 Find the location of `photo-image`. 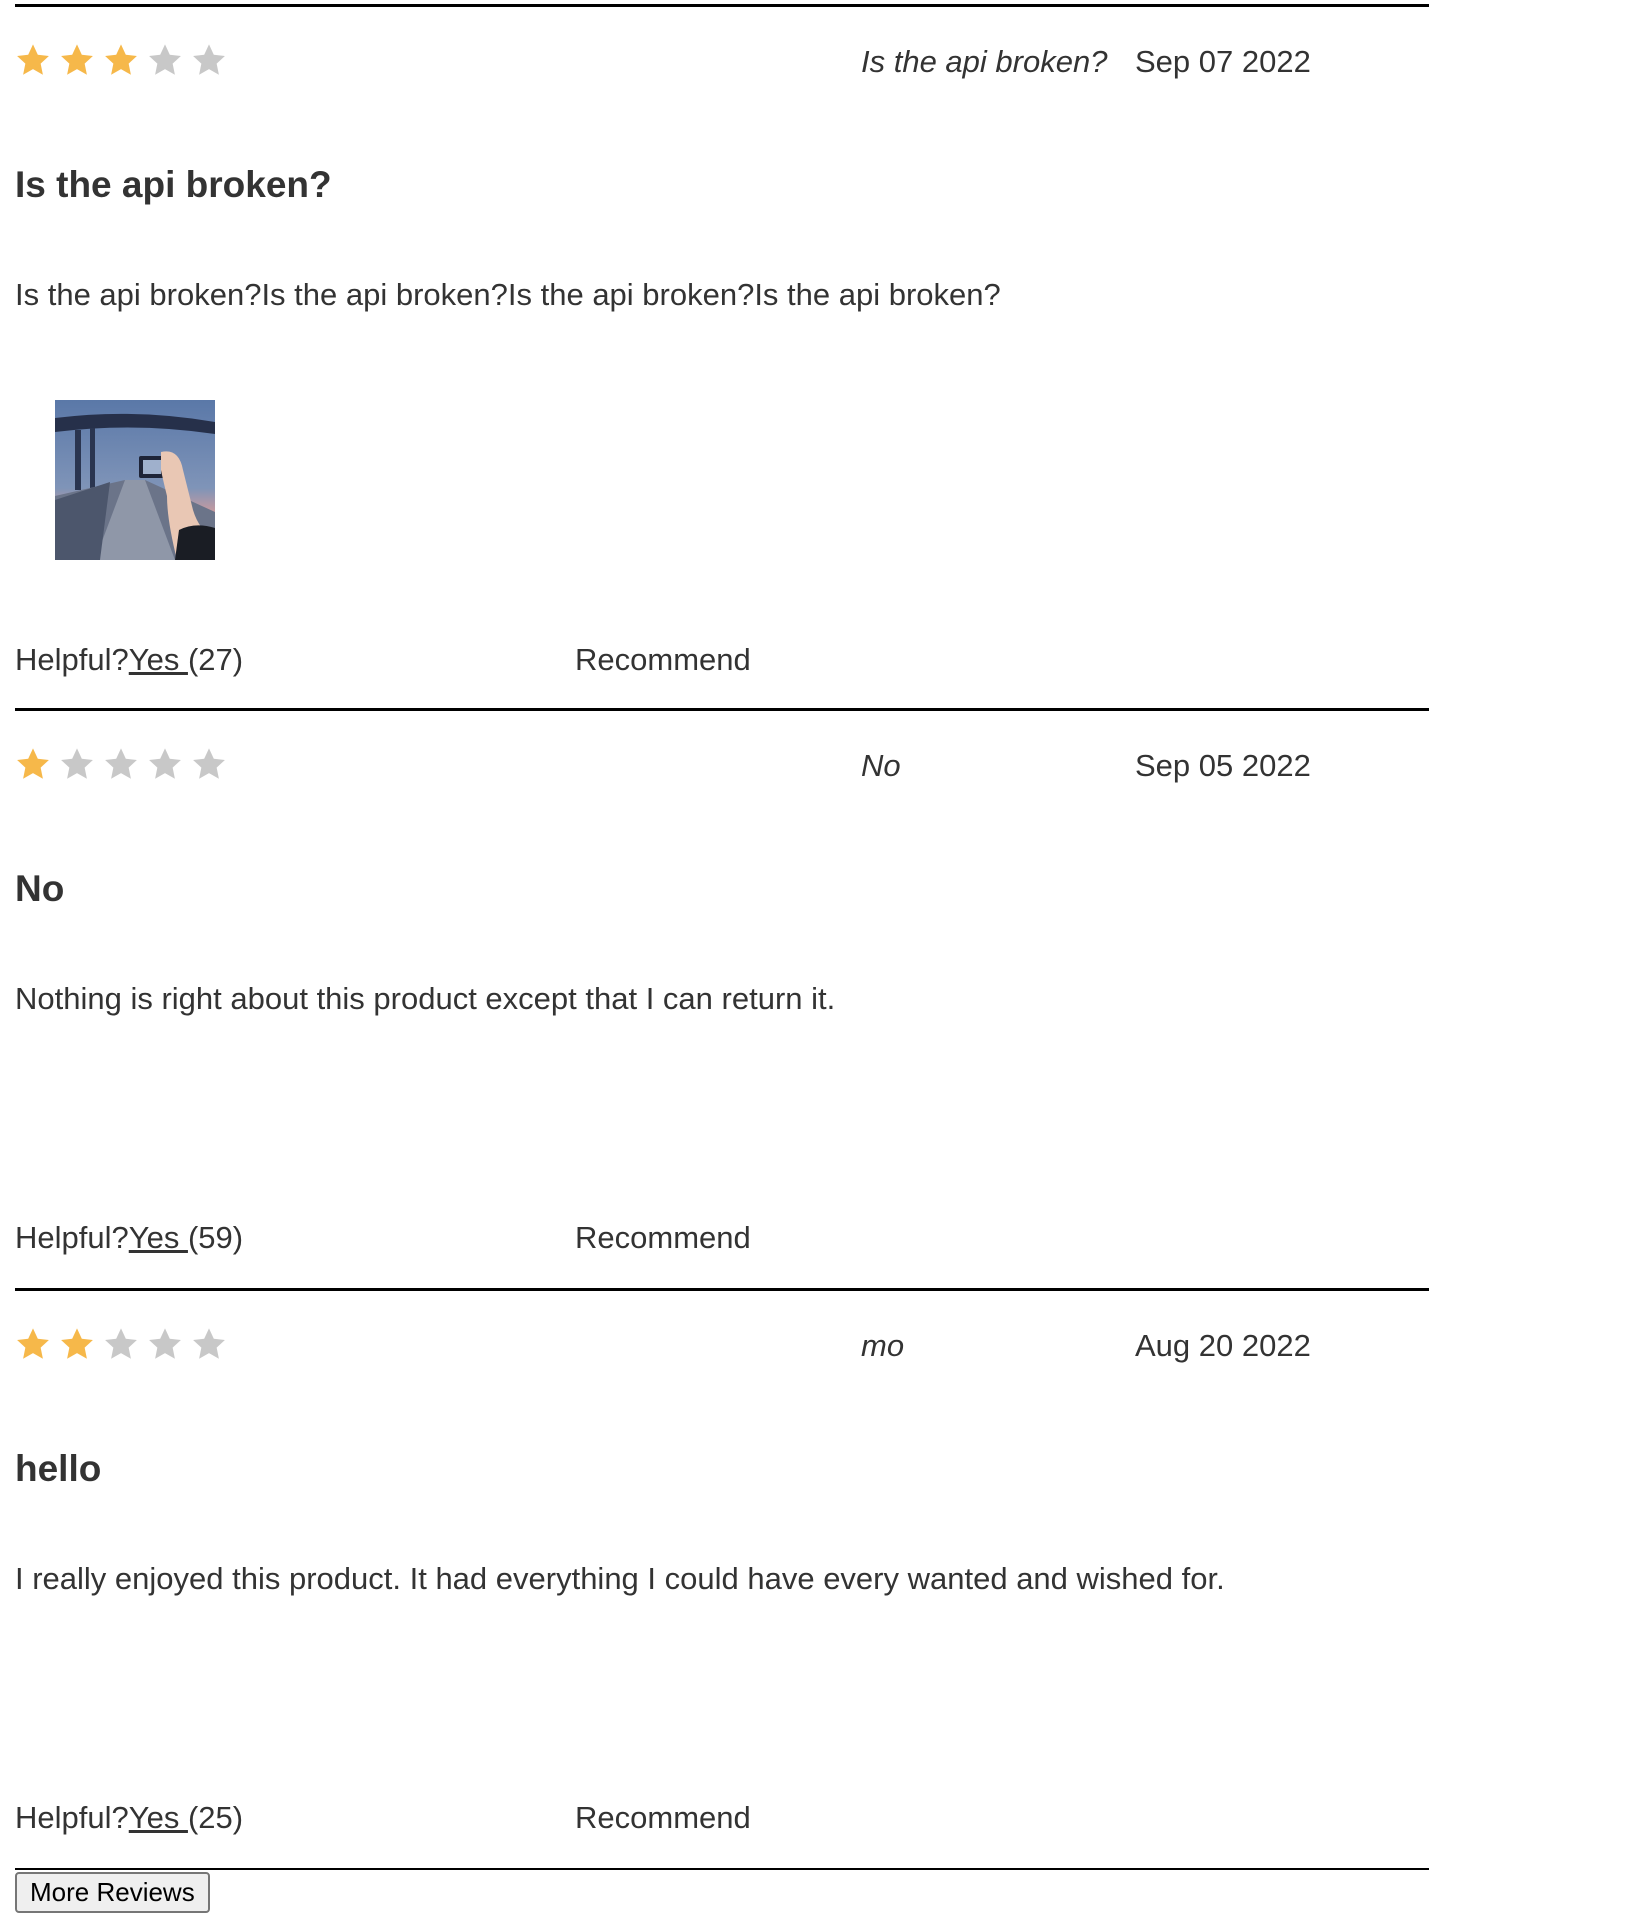

photo-image is located at coordinates (135, 480).